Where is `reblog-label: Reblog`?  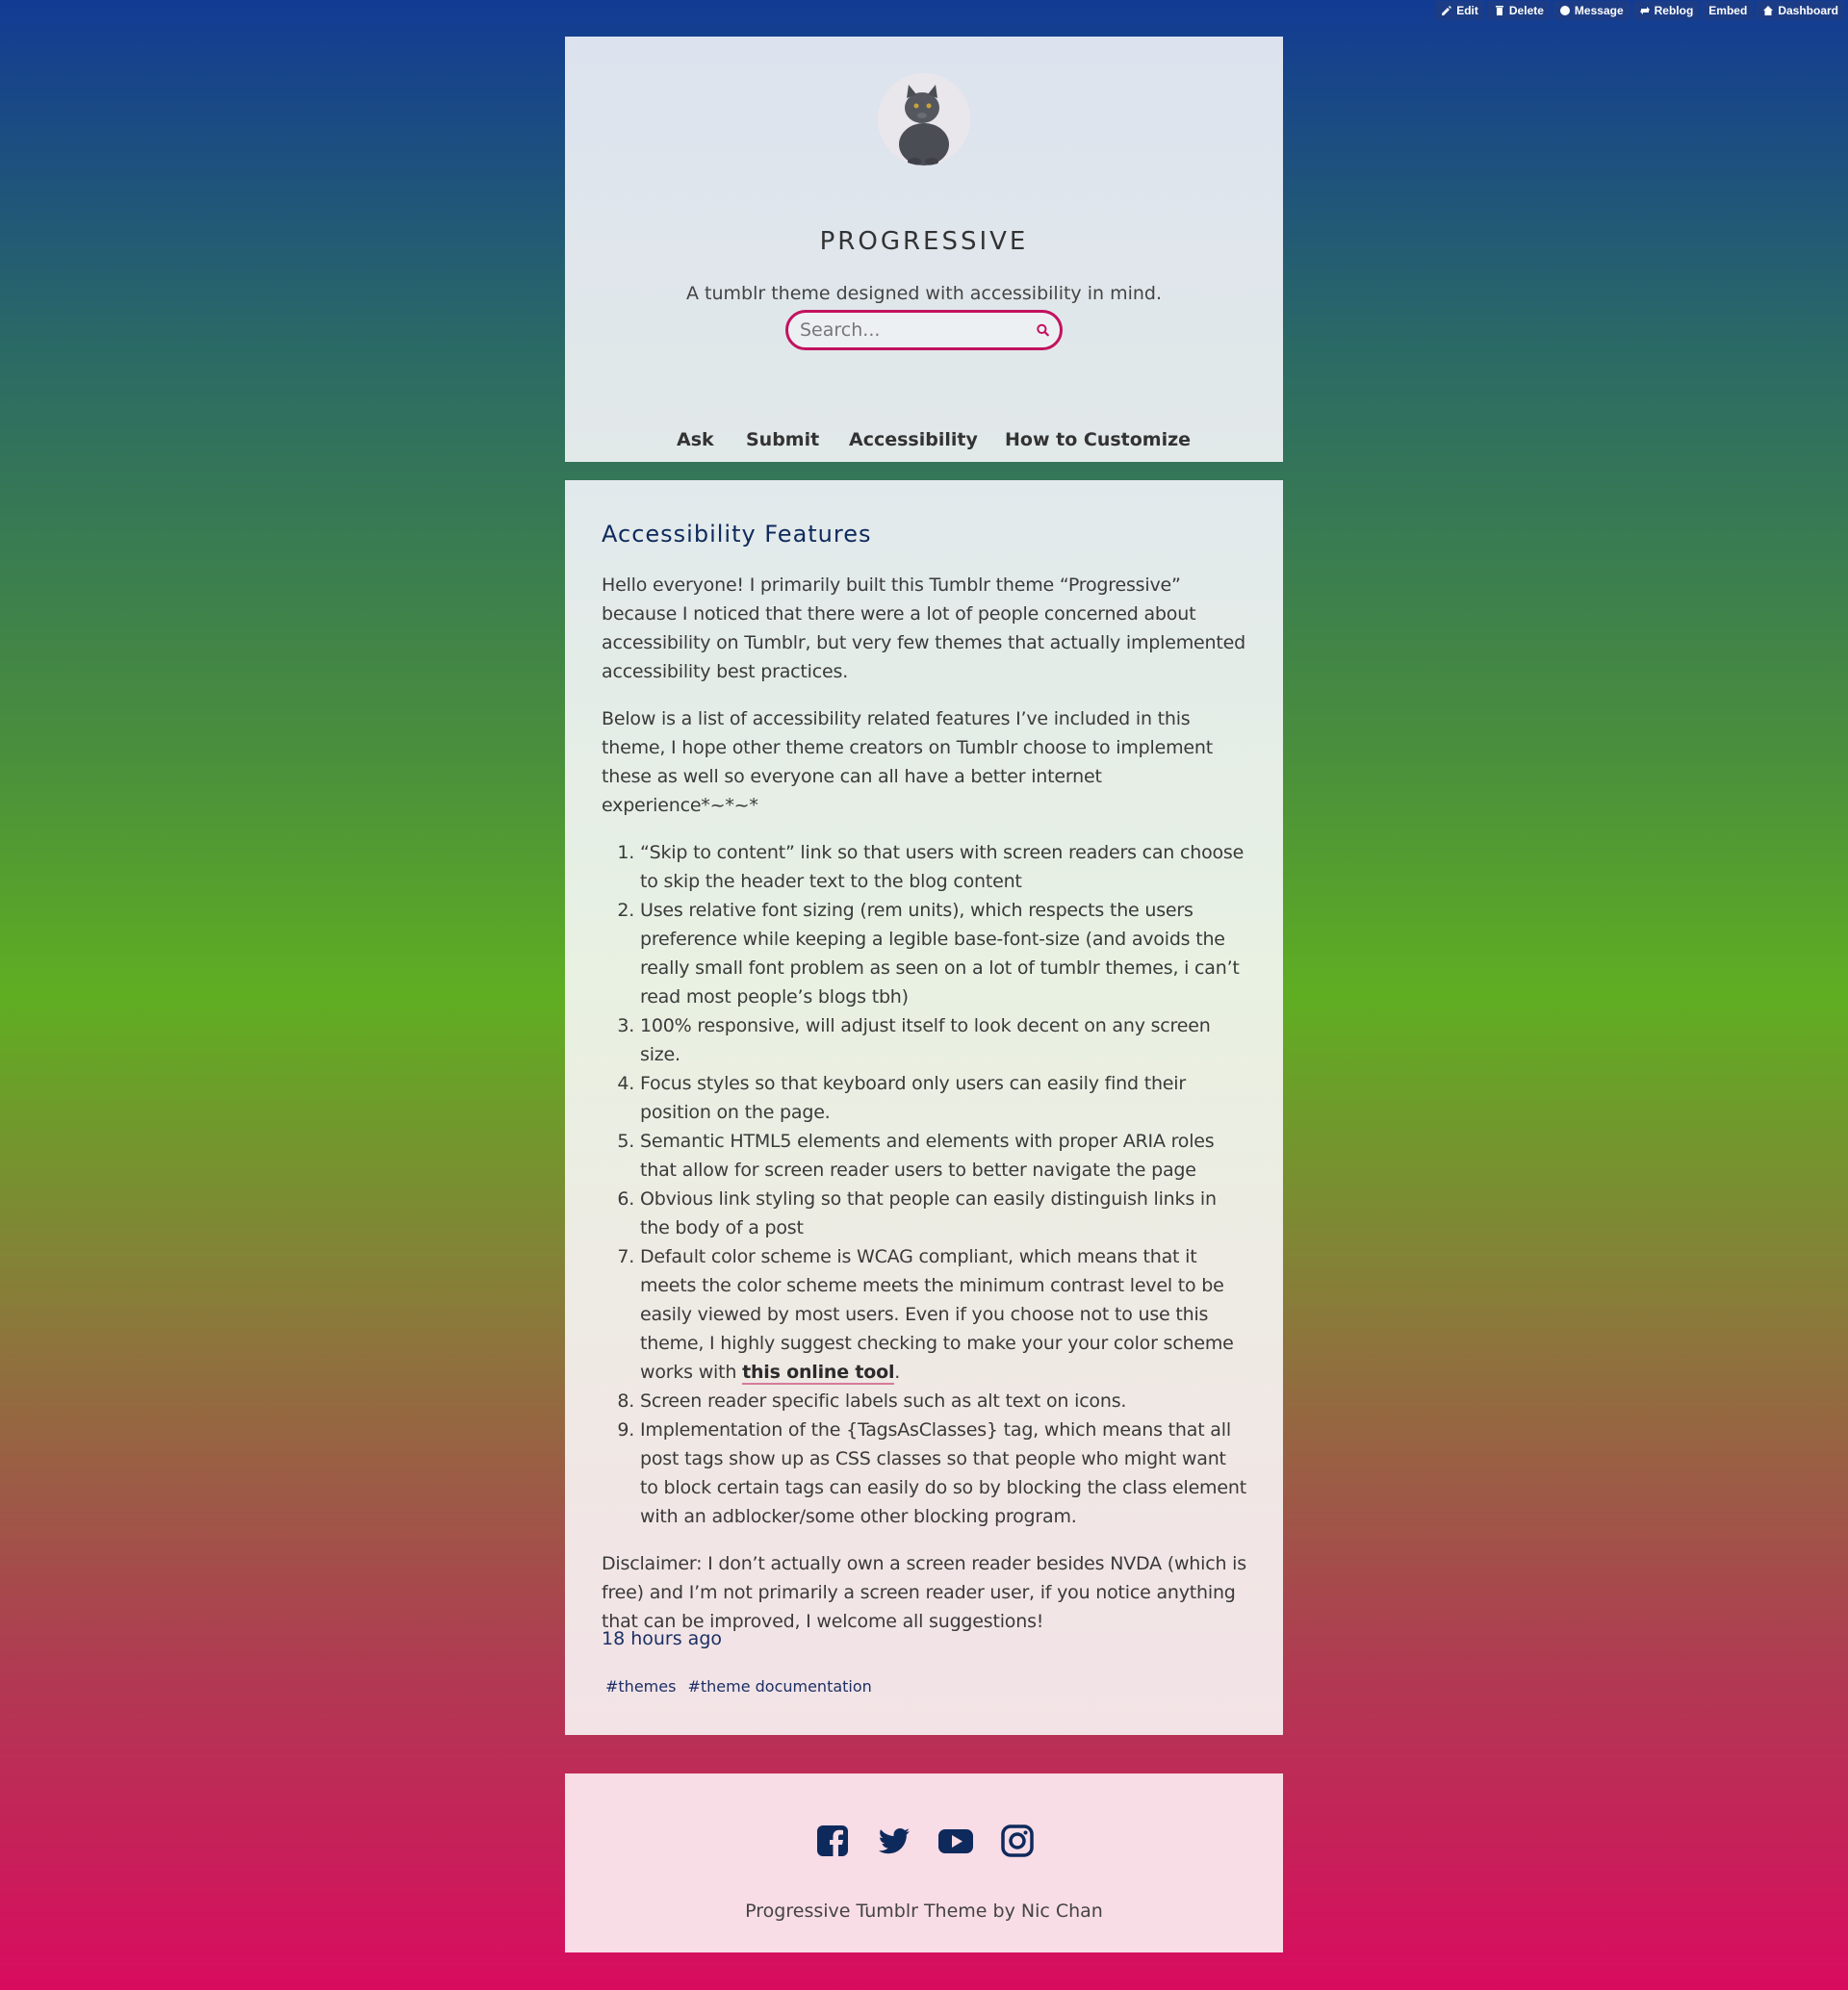 reblog-label: Reblog is located at coordinates (1674, 10).